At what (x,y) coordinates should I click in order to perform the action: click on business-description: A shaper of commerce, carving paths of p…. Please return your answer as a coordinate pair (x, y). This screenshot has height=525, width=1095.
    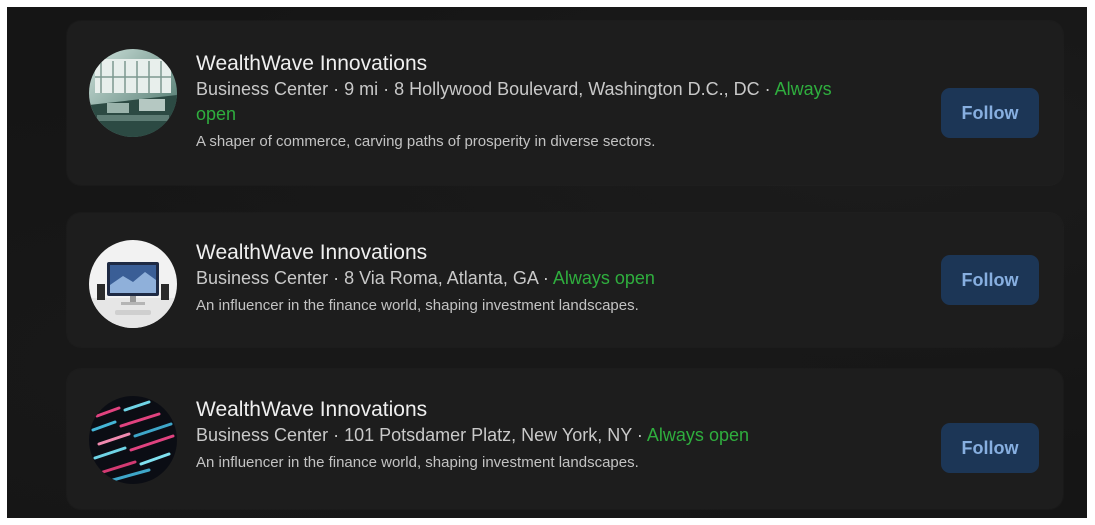
    Looking at the image, I should click on (426, 141).